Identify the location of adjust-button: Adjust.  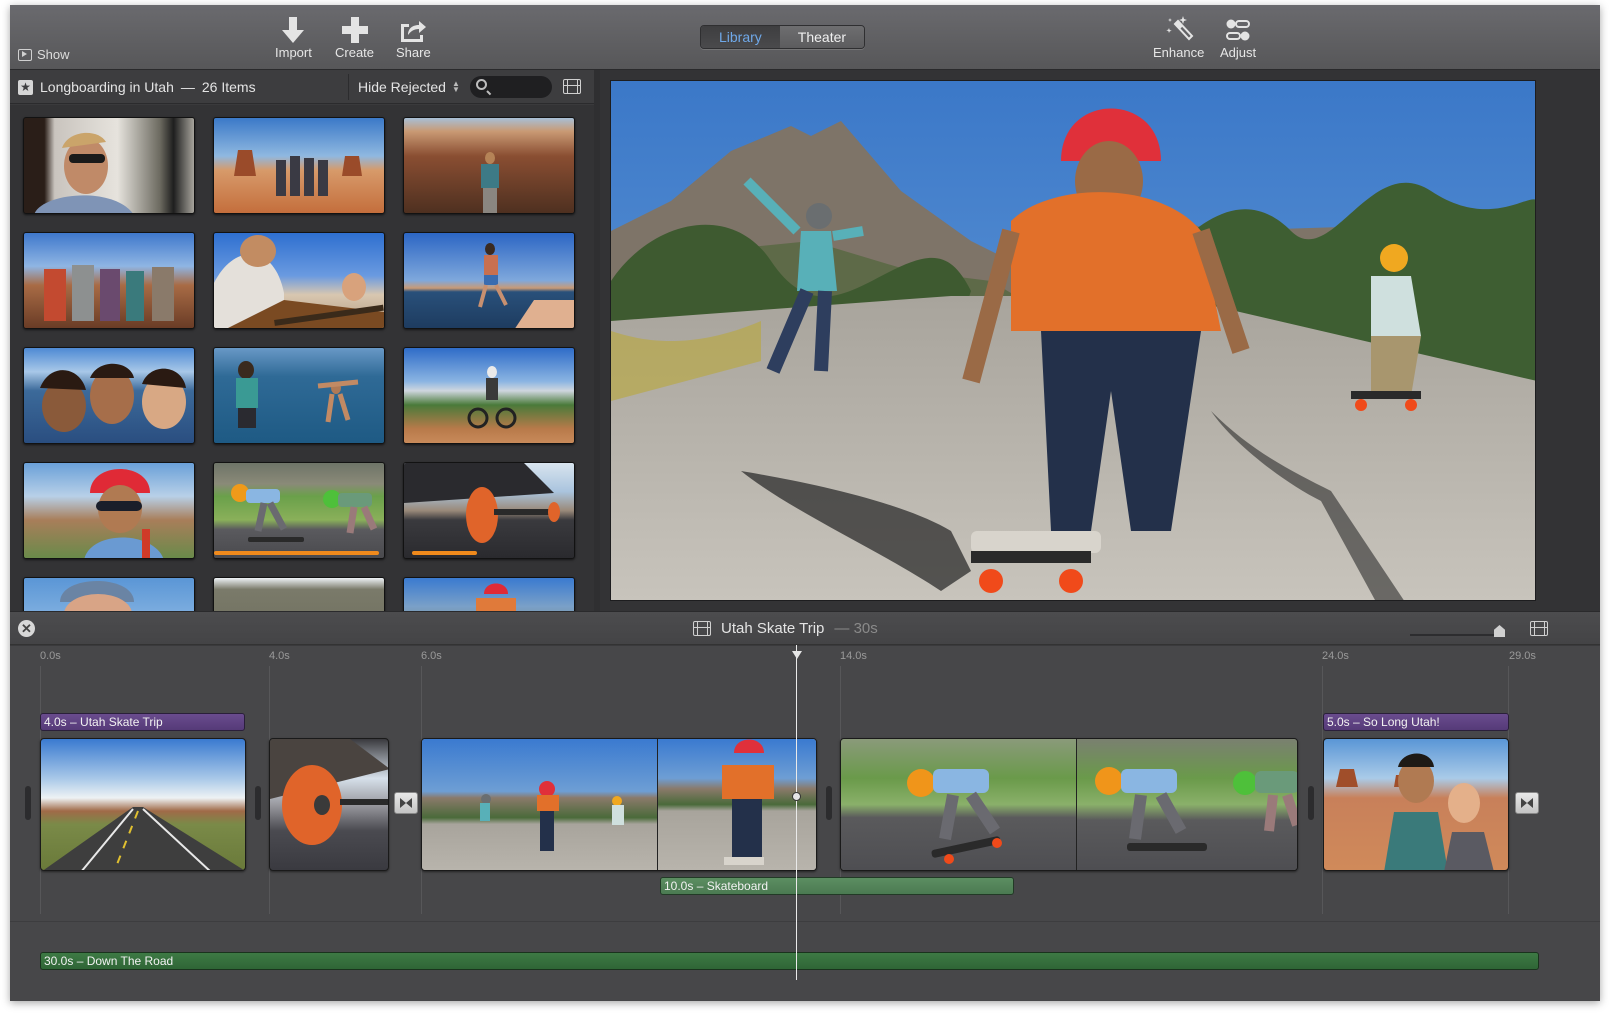
(1238, 37).